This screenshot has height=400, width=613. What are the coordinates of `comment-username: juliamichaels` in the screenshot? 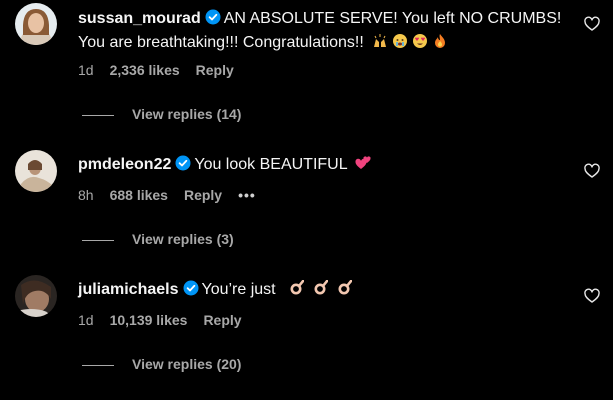 It's located at (128, 289).